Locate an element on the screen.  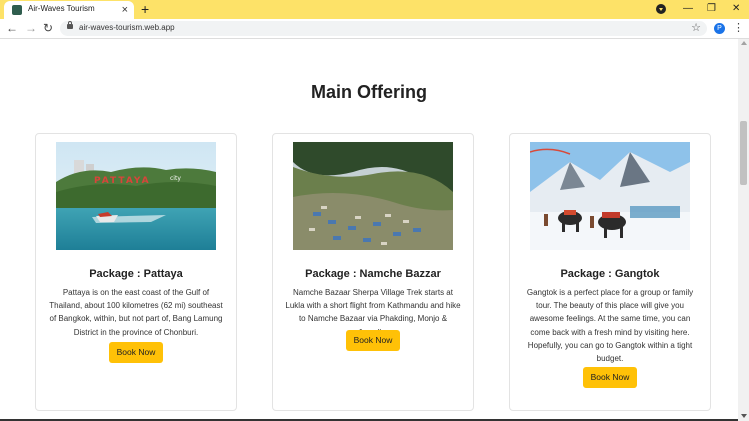
tab-close-icon: × is located at coordinates (125, 10).